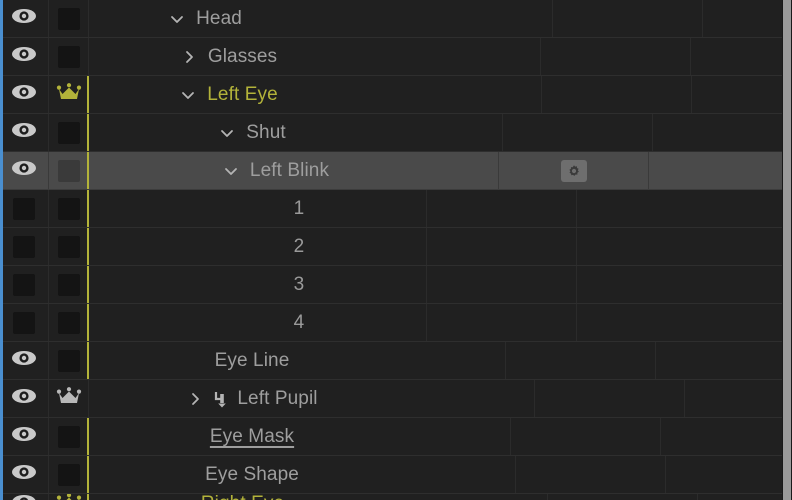 The width and height of the screenshot is (792, 500). I want to click on layer-row: Shut, so click(391, 133).